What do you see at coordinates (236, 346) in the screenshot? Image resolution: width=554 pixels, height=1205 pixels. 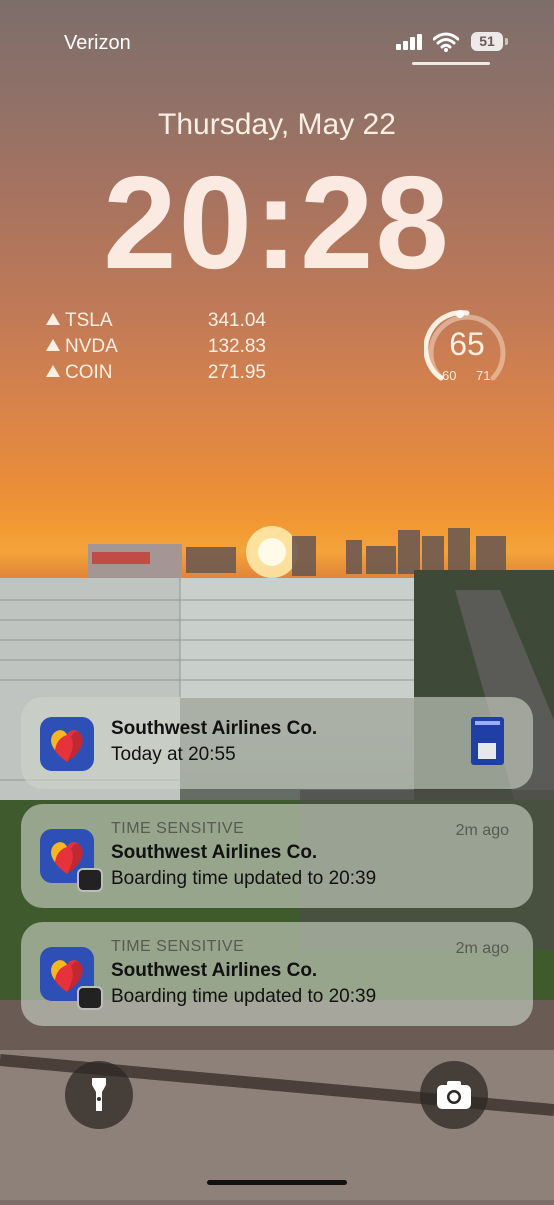 I see `stock-value: 132.83` at bounding box center [236, 346].